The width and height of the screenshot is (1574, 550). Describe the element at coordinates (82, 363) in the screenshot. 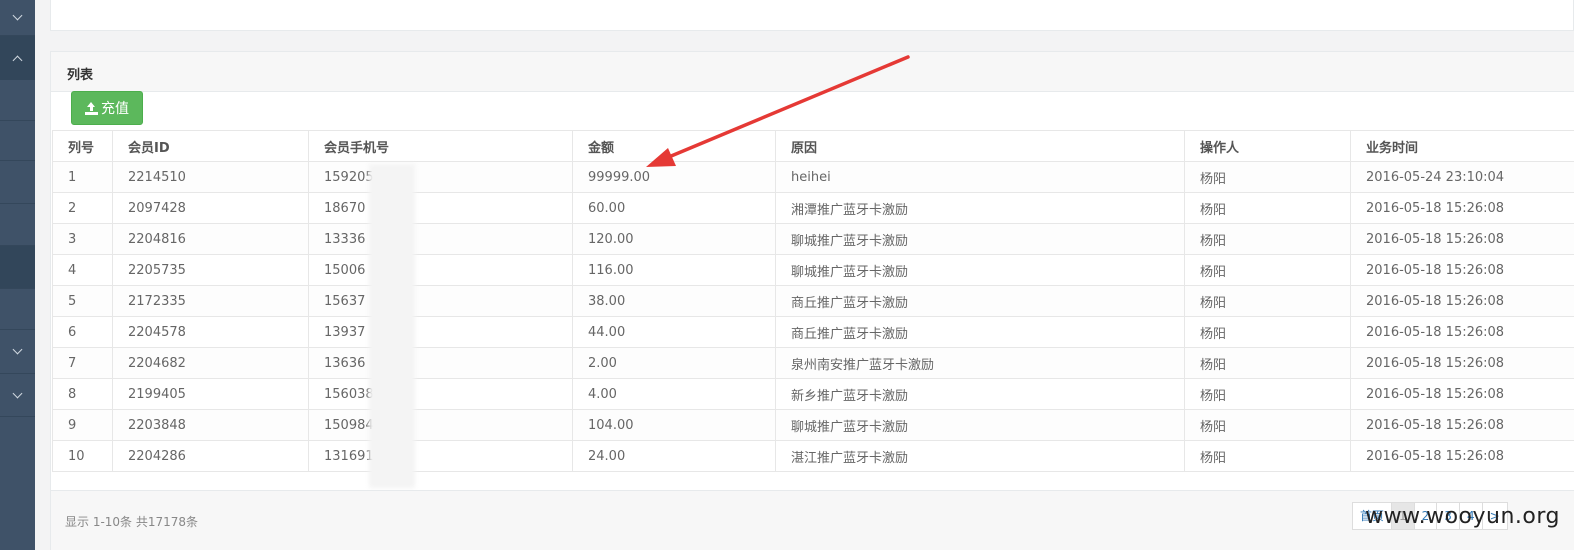

I see `cell-index: 7` at that location.